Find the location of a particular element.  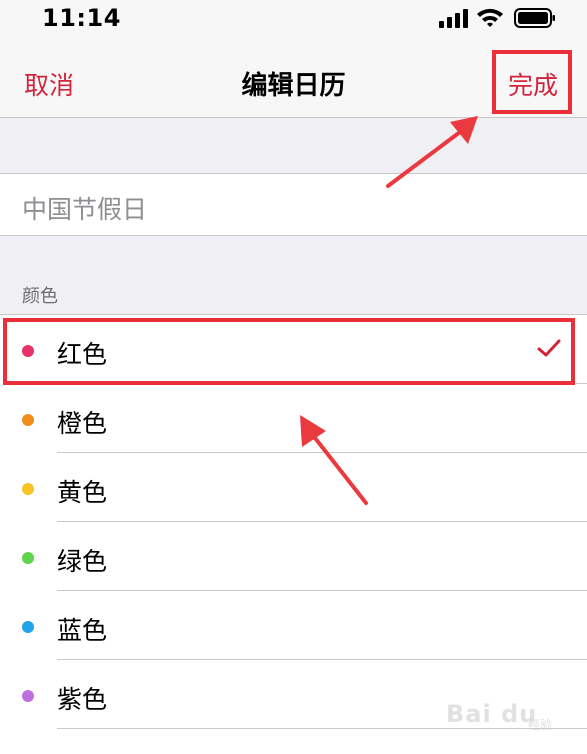

calendar-name-field: 中国节假日 is located at coordinates (293, 204).